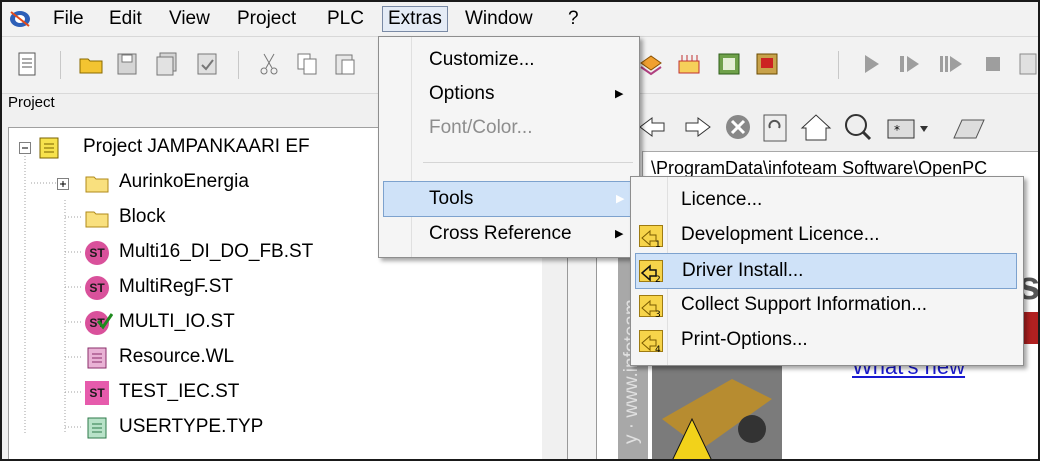 The height and width of the screenshot is (461, 1040). I want to click on menu-view: View, so click(189, 19).